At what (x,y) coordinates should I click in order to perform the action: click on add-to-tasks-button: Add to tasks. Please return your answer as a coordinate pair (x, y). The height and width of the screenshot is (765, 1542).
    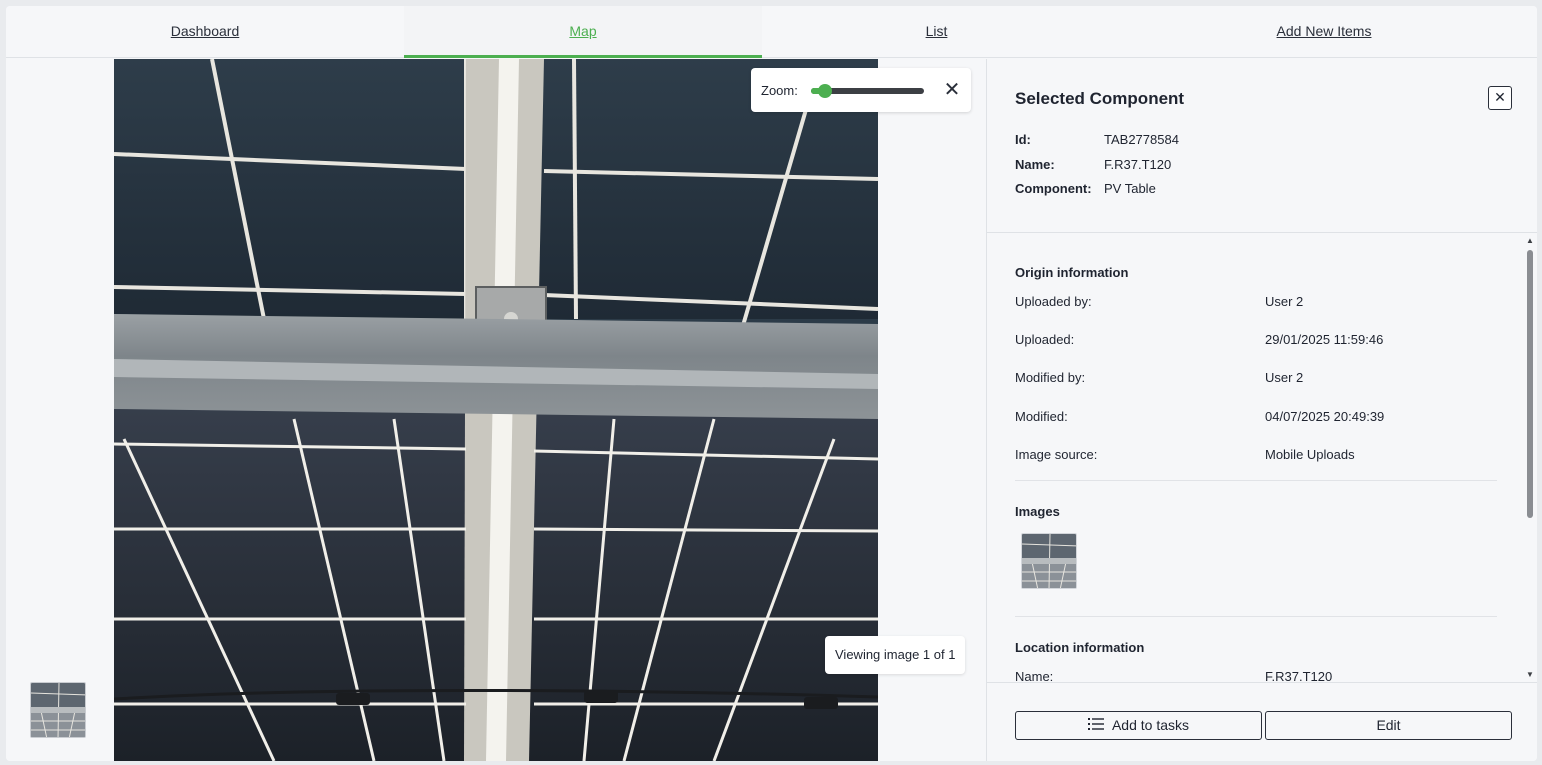
    Looking at the image, I should click on (1138, 725).